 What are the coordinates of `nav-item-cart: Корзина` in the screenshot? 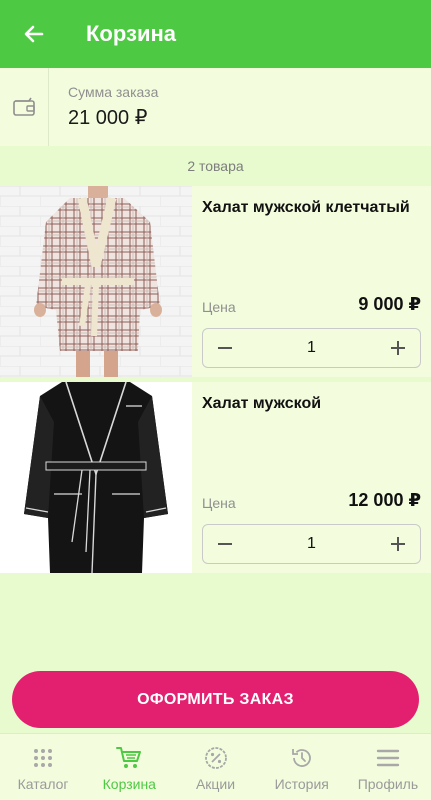 It's located at (129, 767).